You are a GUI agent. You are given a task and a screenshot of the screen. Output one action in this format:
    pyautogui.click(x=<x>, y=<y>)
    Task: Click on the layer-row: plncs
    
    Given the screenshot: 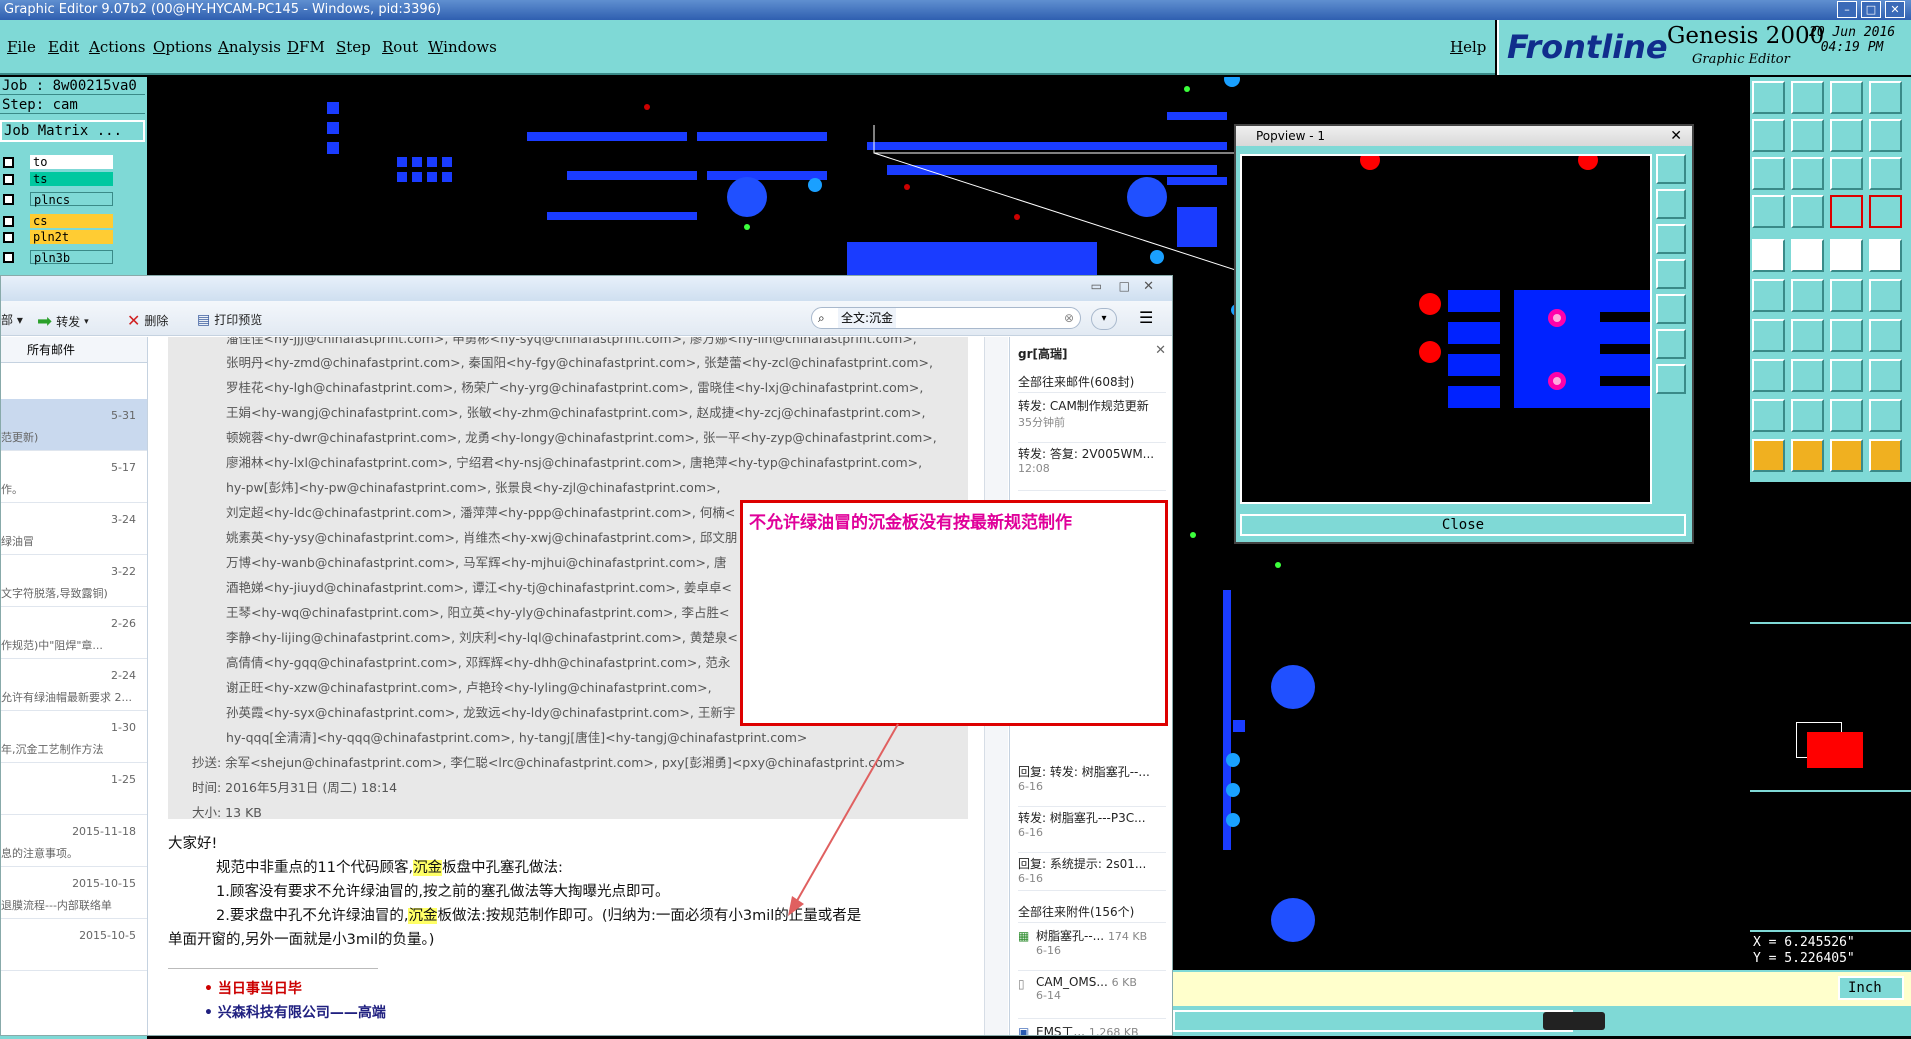 What is the action you would take?
    pyautogui.click(x=72, y=199)
    